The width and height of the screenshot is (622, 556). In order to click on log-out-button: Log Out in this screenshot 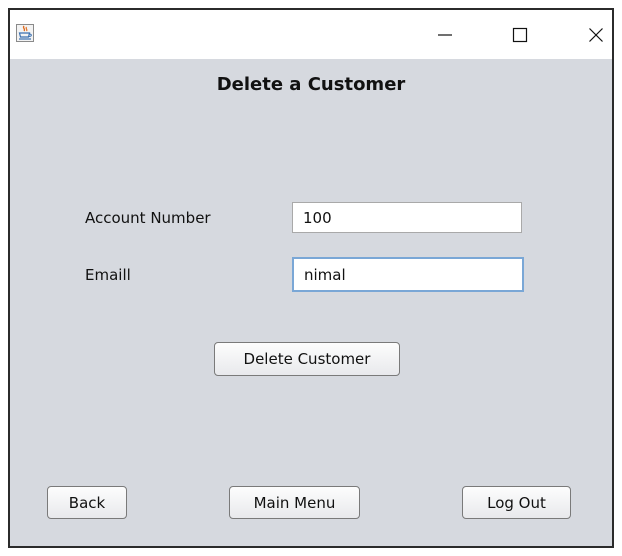, I will do `click(516, 502)`.